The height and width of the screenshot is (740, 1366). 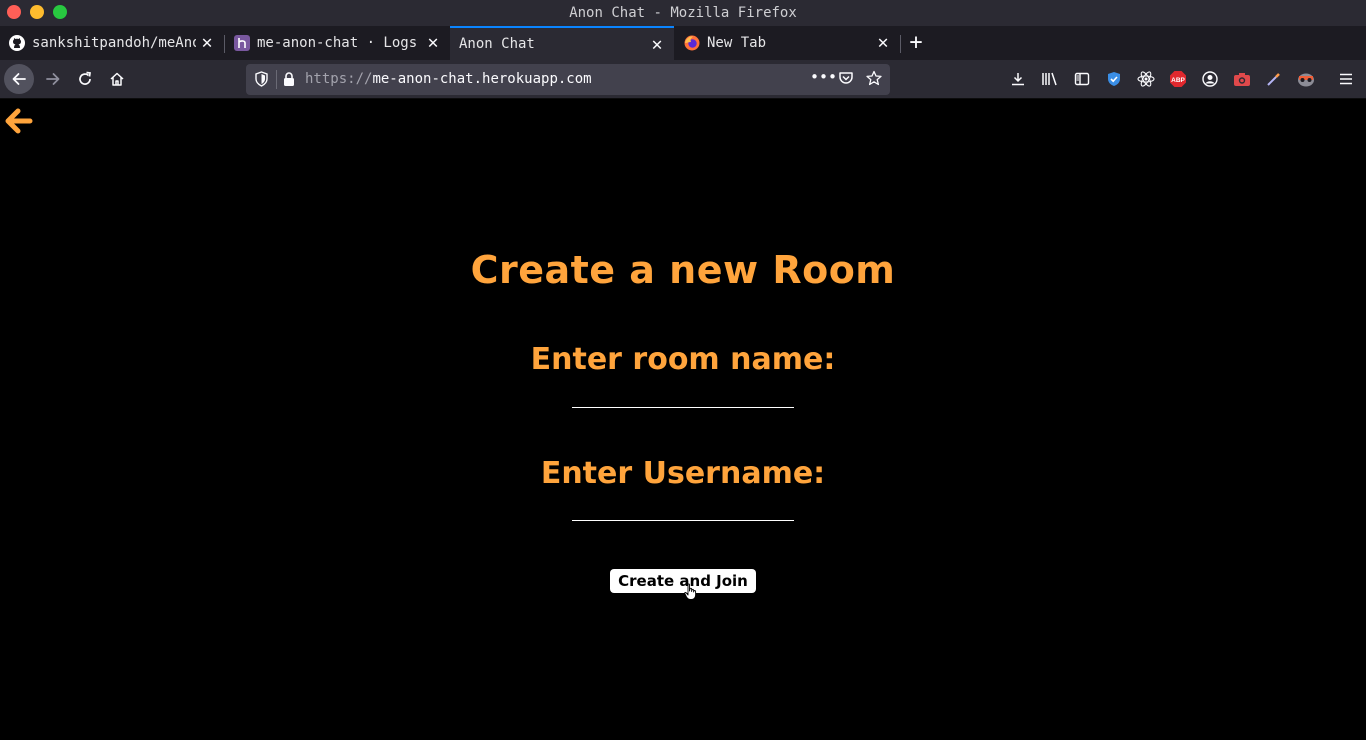 What do you see at coordinates (683, 507) in the screenshot?
I see `username-input` at bounding box center [683, 507].